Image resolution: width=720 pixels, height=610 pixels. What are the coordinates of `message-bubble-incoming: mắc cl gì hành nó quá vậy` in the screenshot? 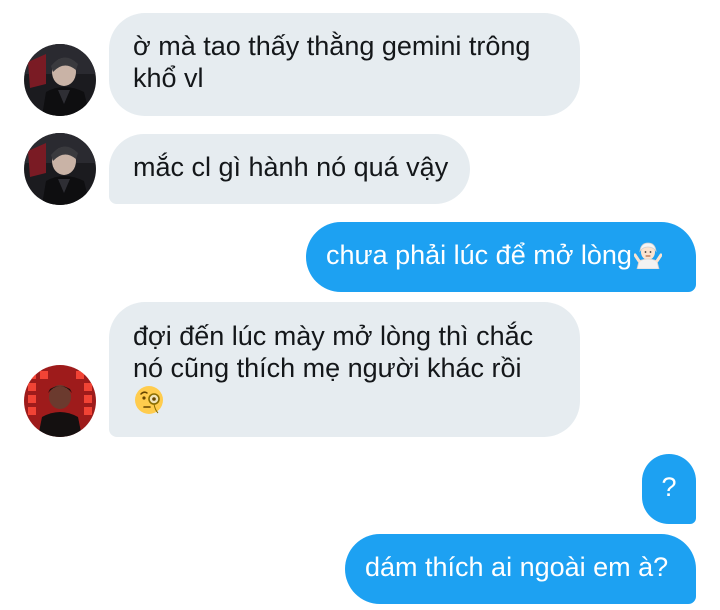 It's located at (289, 169).